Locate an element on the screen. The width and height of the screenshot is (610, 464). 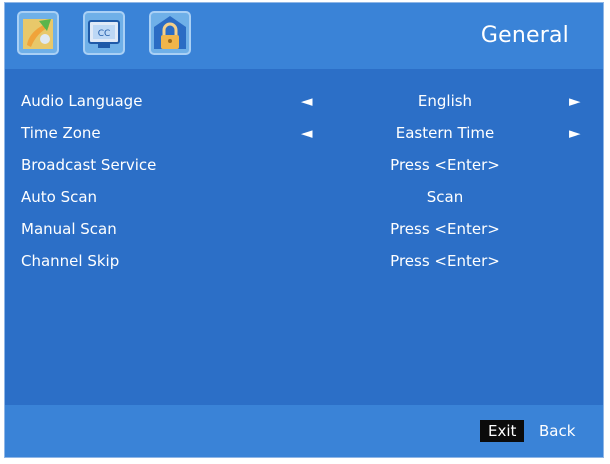
menu-item-channel-skip: Channel Skip Press <Enter> is located at coordinates (304, 261).